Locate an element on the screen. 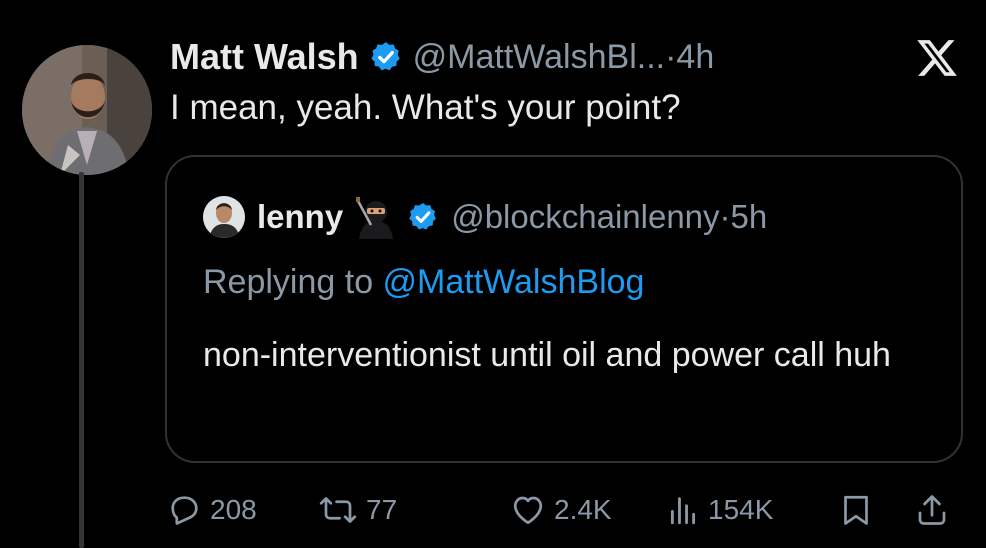 The image size is (986, 548). action-bar: 208 77 2.4K 154K is located at coordinates (566, 510).